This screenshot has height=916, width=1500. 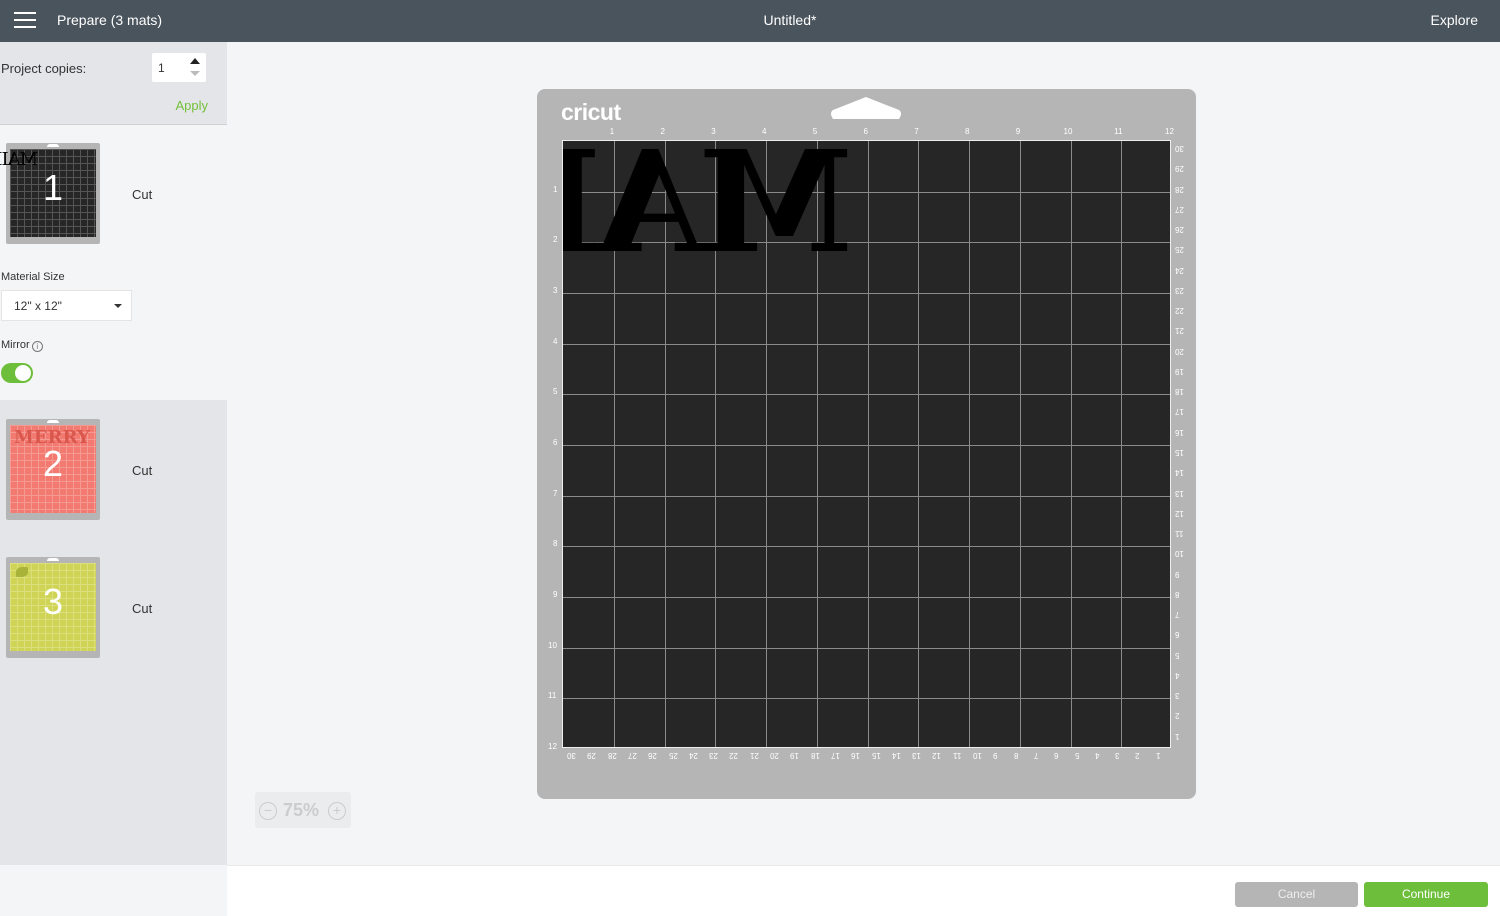 What do you see at coordinates (37, 346) in the screenshot?
I see `info-icon: i` at bounding box center [37, 346].